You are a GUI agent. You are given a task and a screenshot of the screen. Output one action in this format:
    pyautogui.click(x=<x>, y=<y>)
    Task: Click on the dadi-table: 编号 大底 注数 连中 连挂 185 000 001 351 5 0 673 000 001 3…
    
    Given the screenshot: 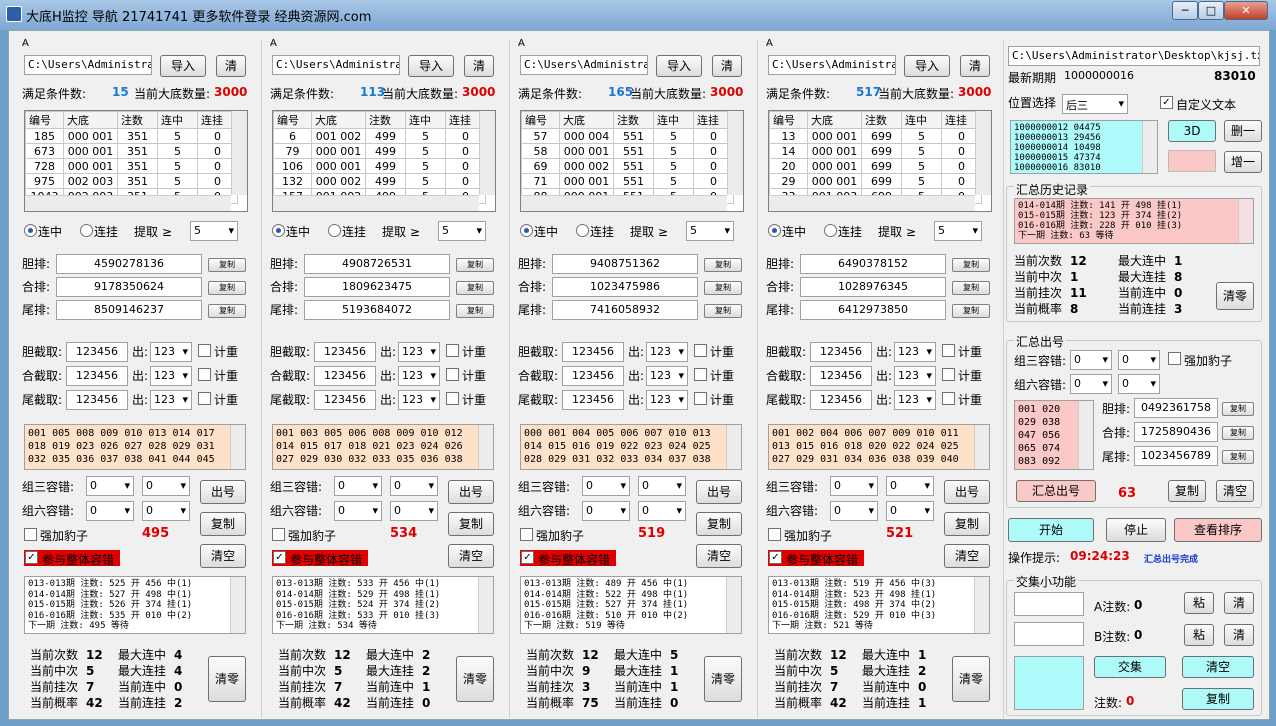 What is the action you would take?
    pyautogui.click(x=136, y=161)
    